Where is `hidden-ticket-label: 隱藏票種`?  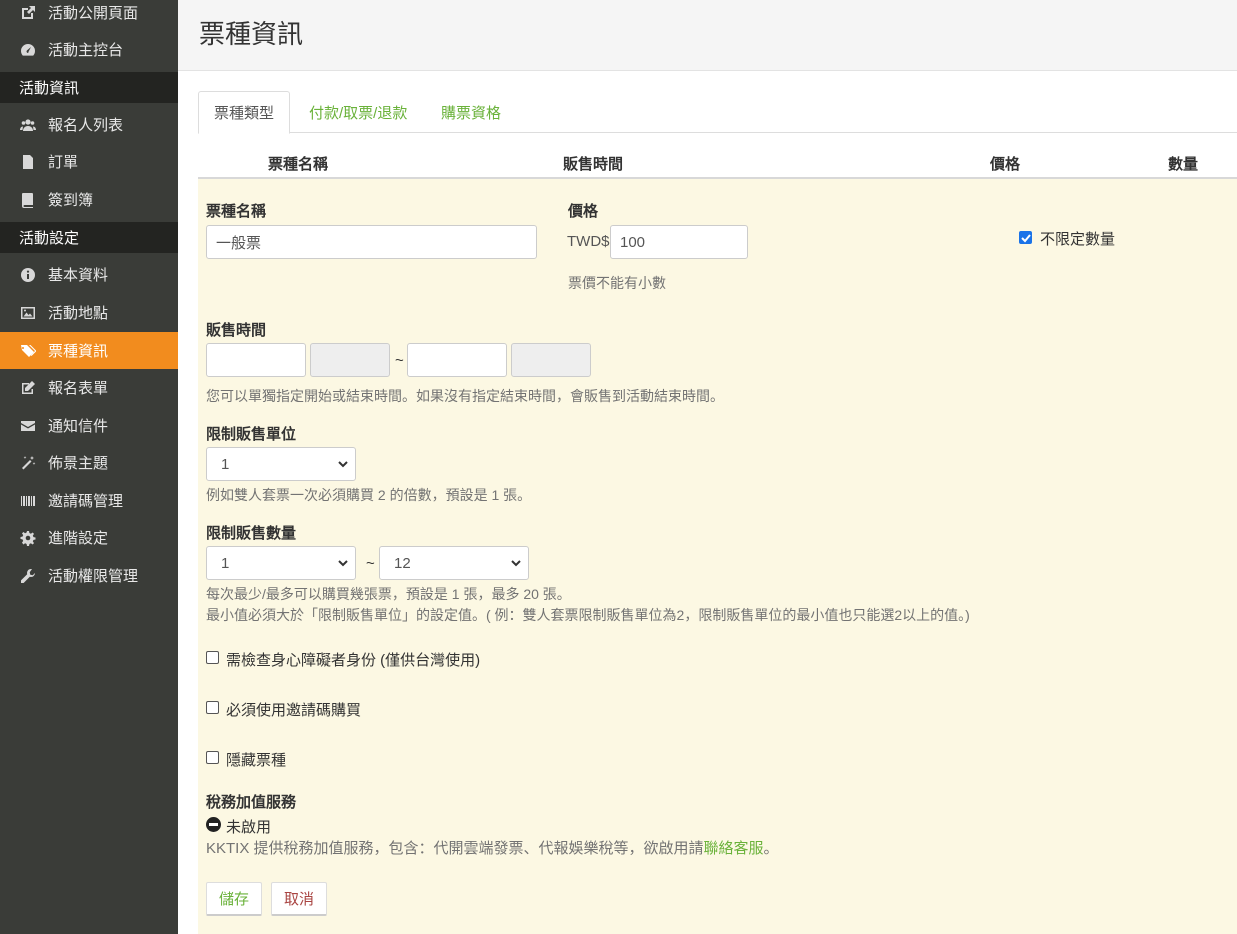
hidden-ticket-label: 隱藏票種 is located at coordinates (256, 760).